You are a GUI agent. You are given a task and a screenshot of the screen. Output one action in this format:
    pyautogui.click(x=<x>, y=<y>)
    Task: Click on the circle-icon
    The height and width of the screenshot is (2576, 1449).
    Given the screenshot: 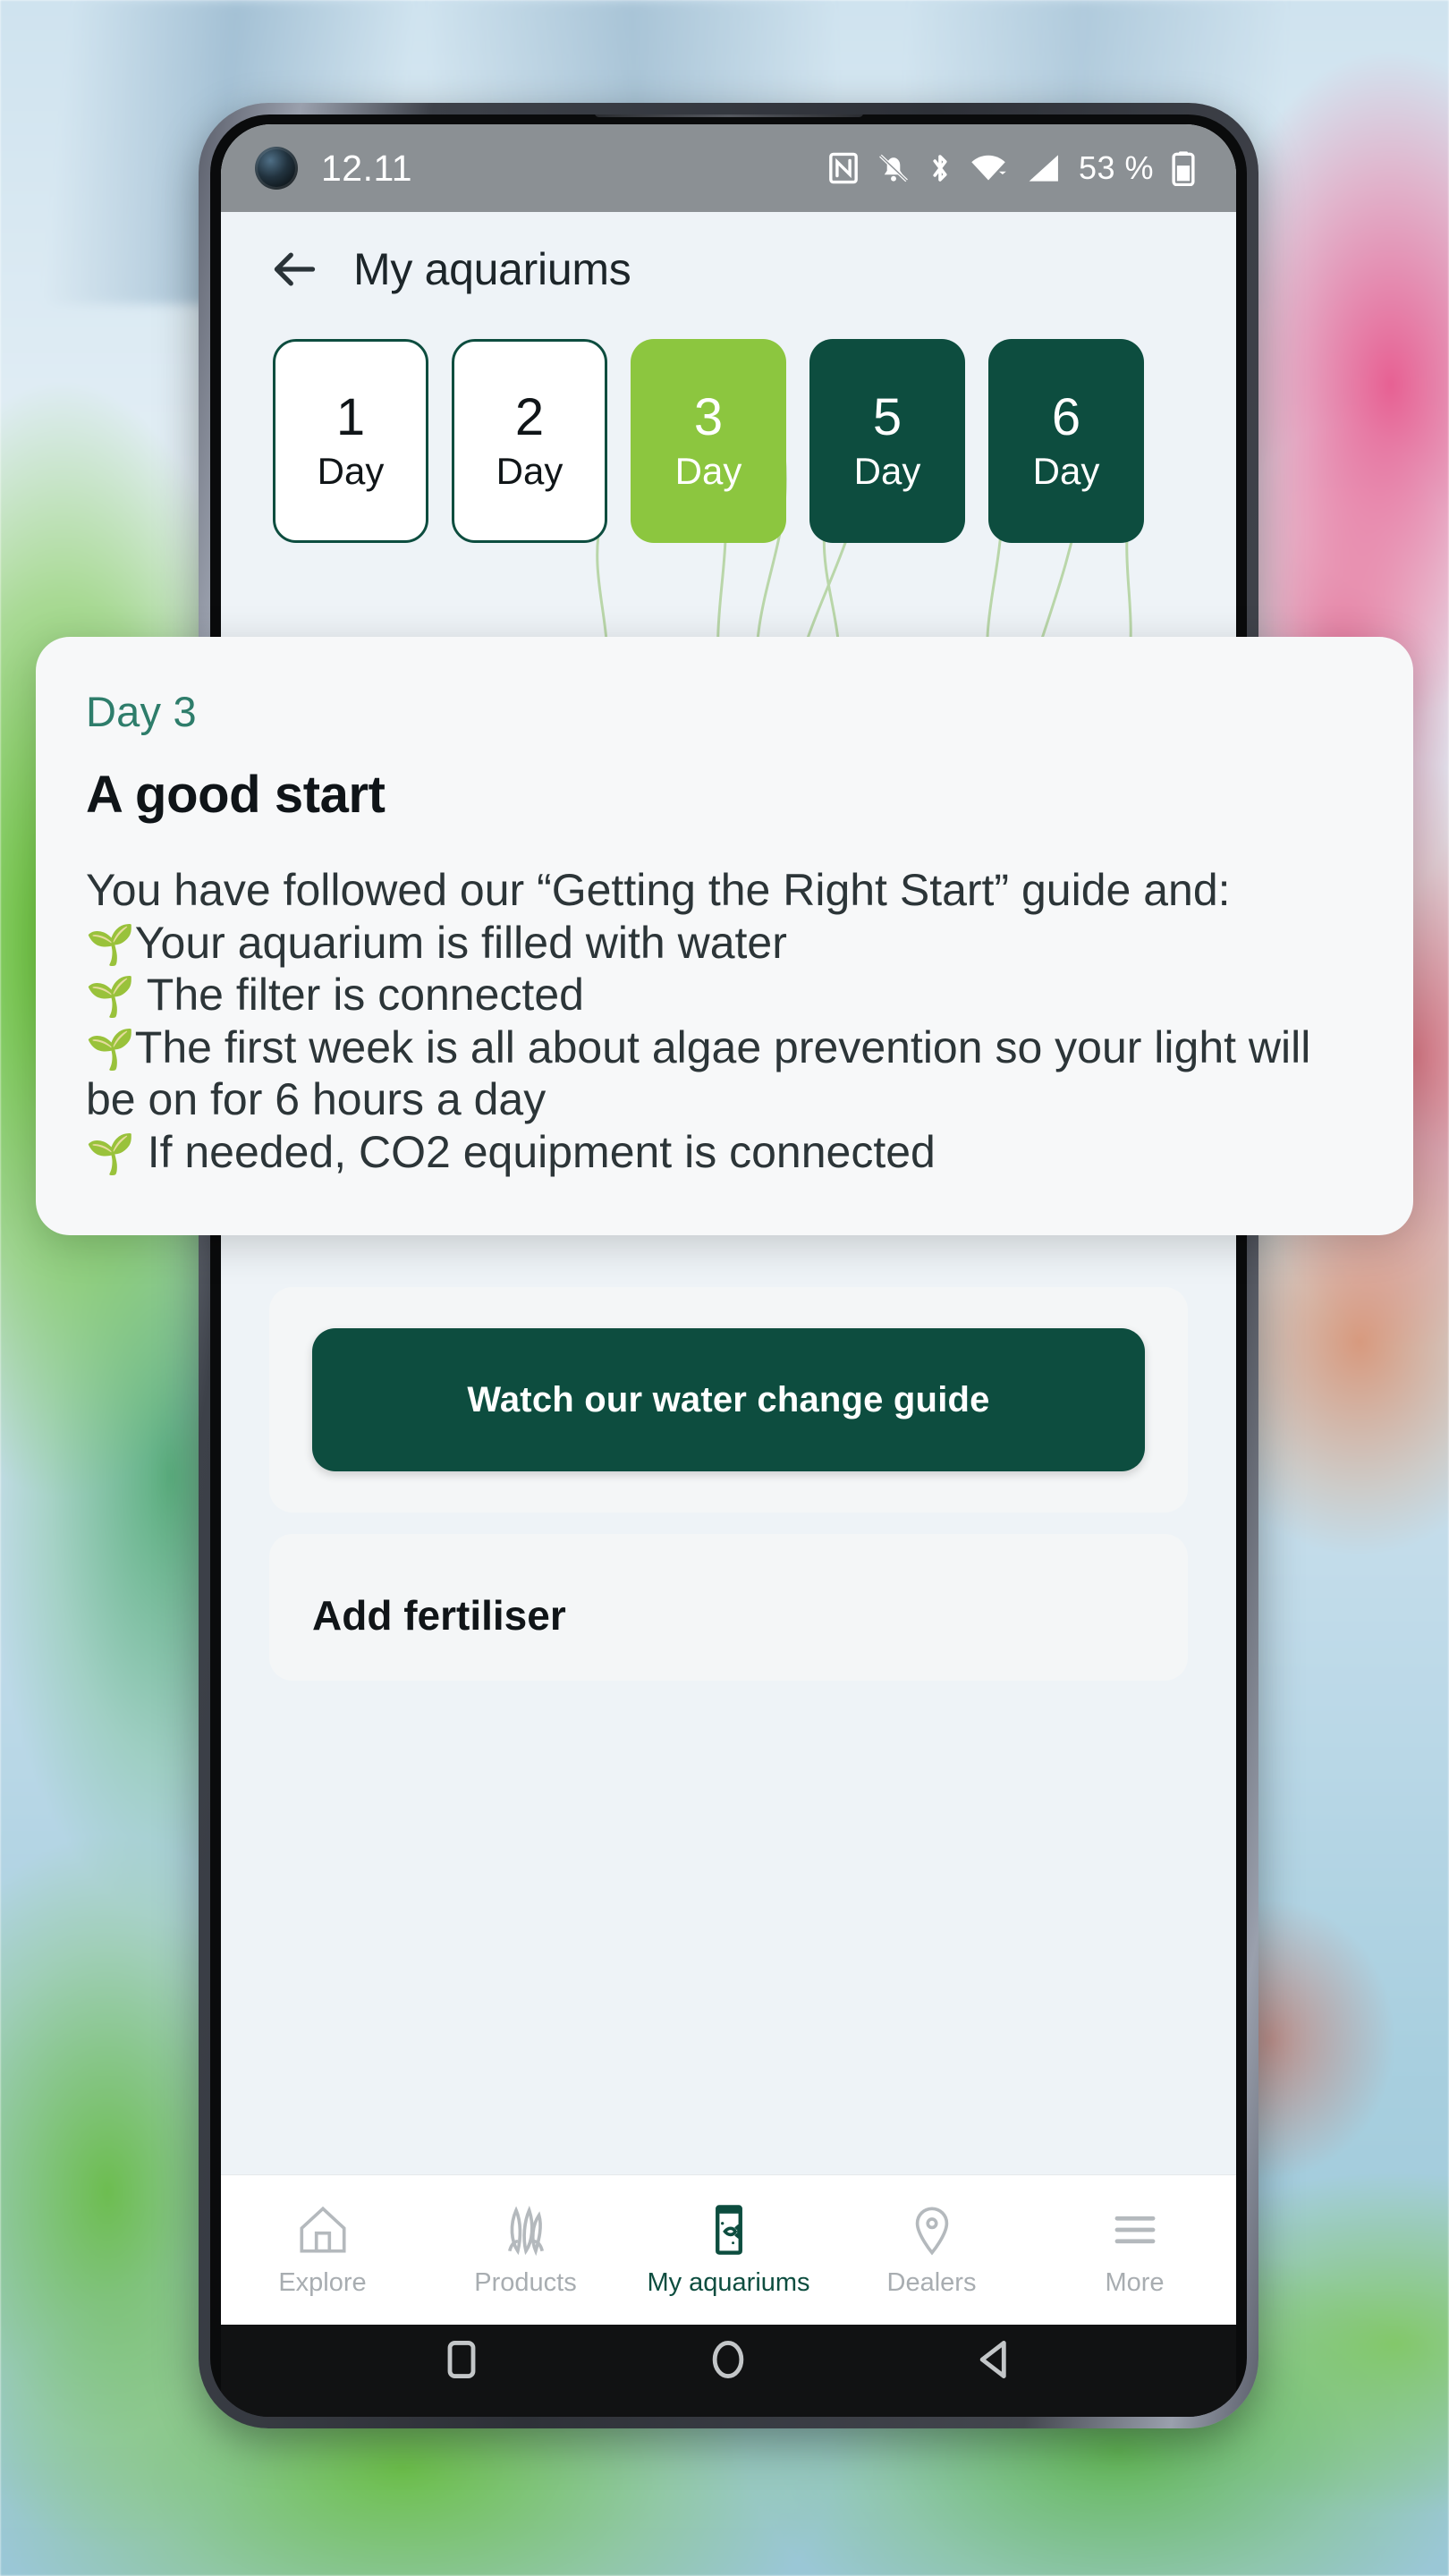 What is the action you would take?
    pyautogui.click(x=728, y=2359)
    